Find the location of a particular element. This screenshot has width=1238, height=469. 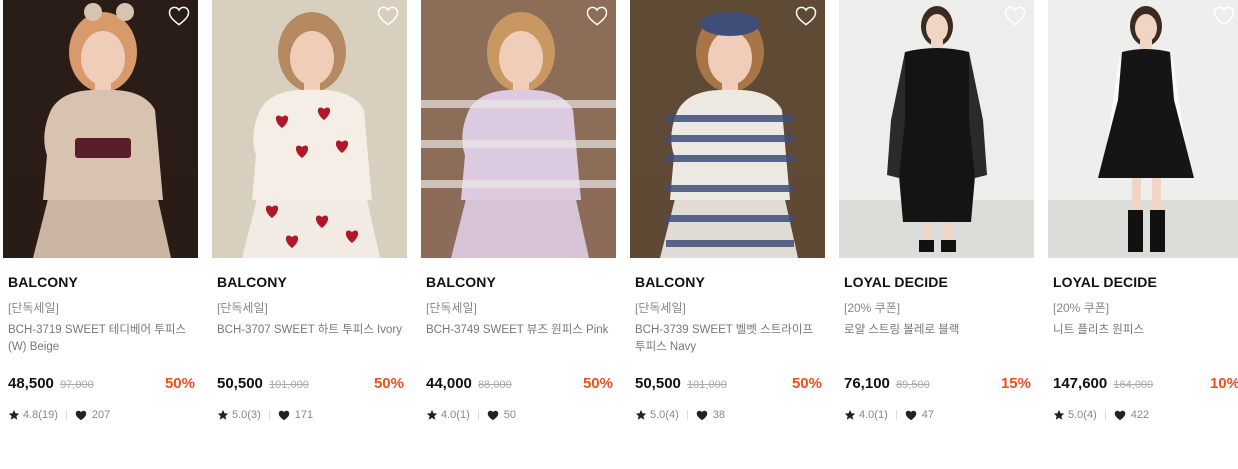

original-price: 89,500 is located at coordinates (913, 385).